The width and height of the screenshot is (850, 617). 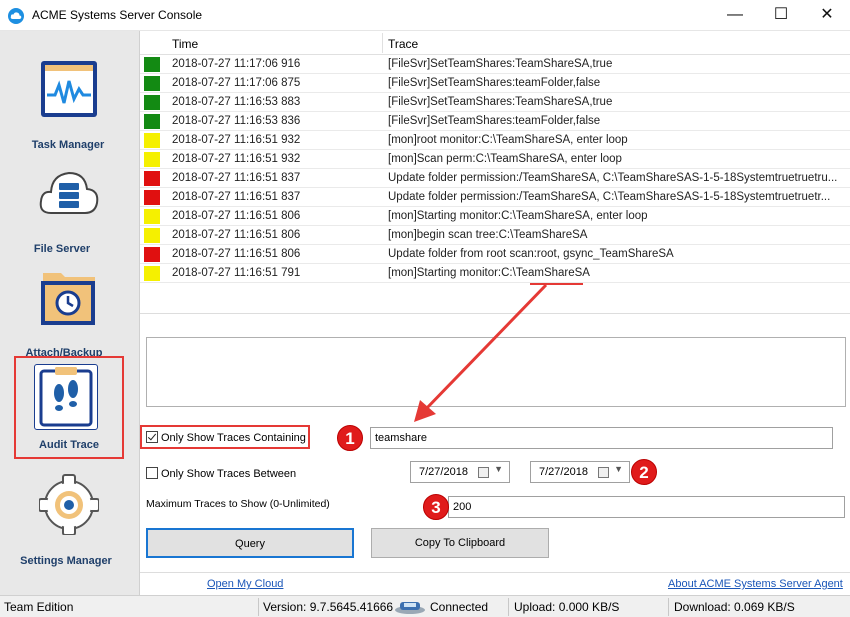 I want to click on connection-status: Connected, so click(x=459, y=607).